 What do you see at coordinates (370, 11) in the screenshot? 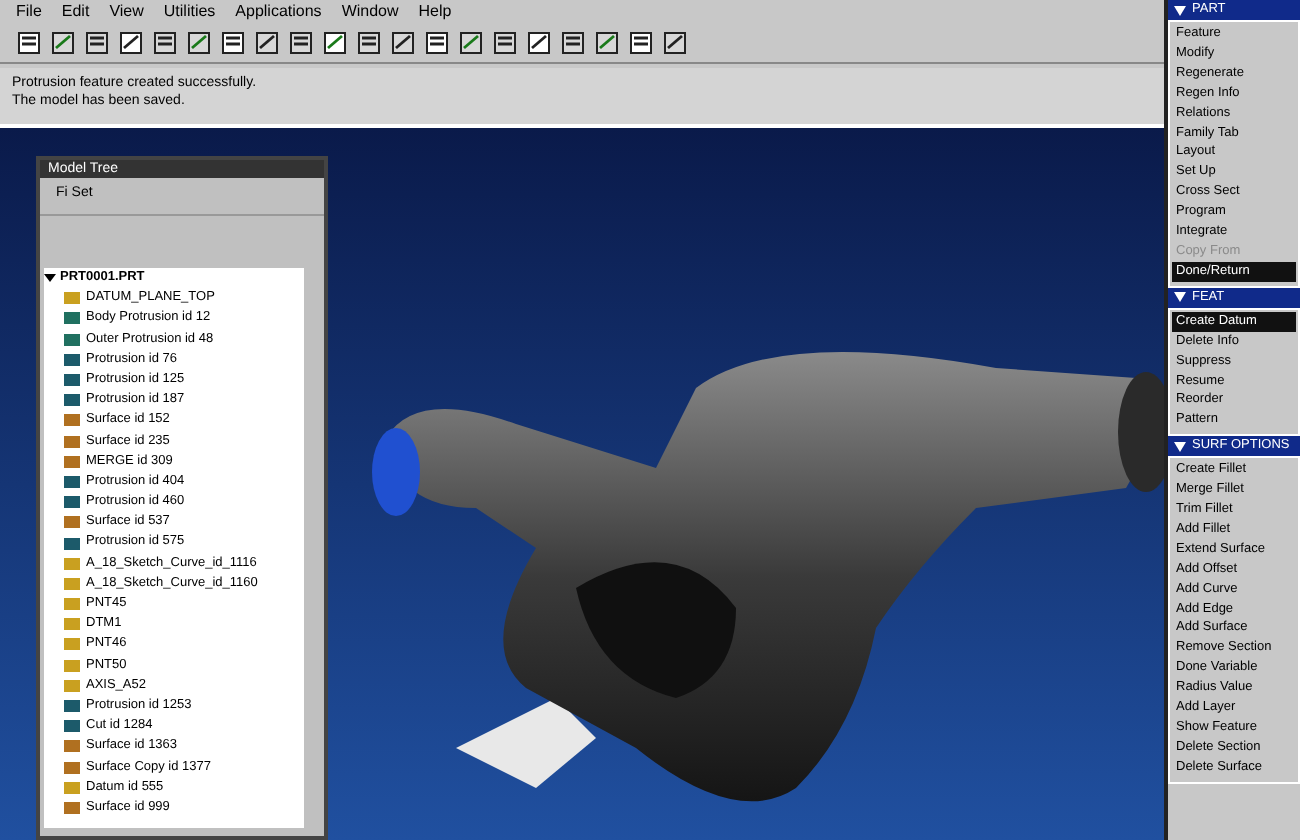
I see `menu-item: Window` at bounding box center [370, 11].